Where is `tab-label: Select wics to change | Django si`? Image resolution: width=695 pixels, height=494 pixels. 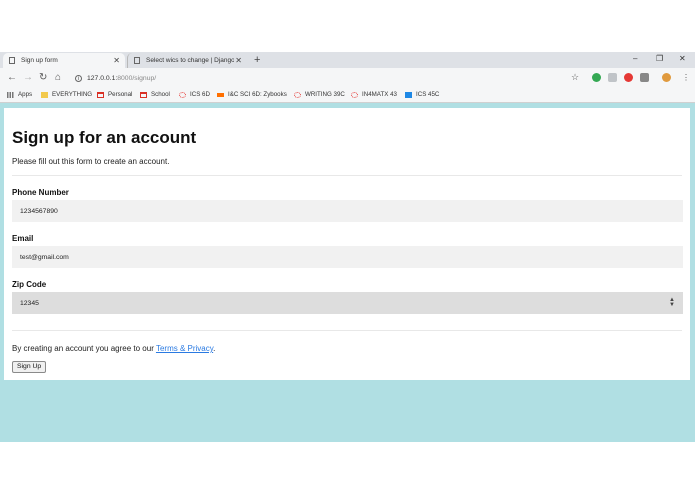
tab-label: Select wics to change | Django si is located at coordinates (190, 60).